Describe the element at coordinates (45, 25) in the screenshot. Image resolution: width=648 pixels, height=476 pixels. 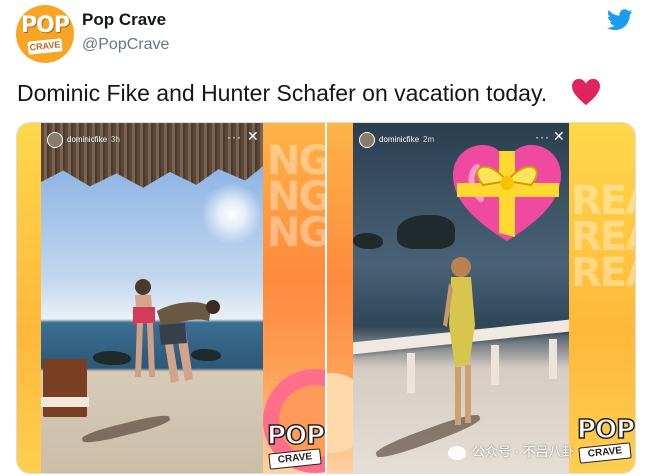
I see `avatar-logo-top: POP` at that location.